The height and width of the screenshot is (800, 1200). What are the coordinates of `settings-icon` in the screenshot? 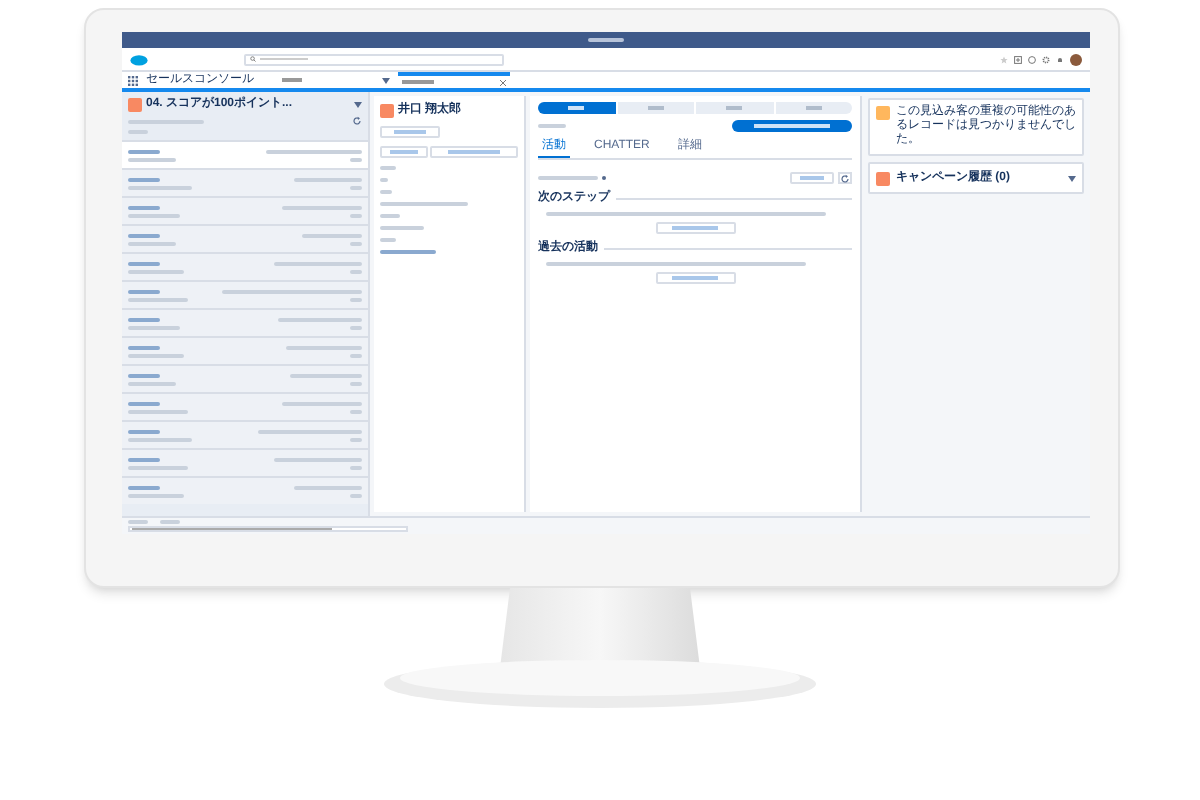 It's located at (1046, 59).